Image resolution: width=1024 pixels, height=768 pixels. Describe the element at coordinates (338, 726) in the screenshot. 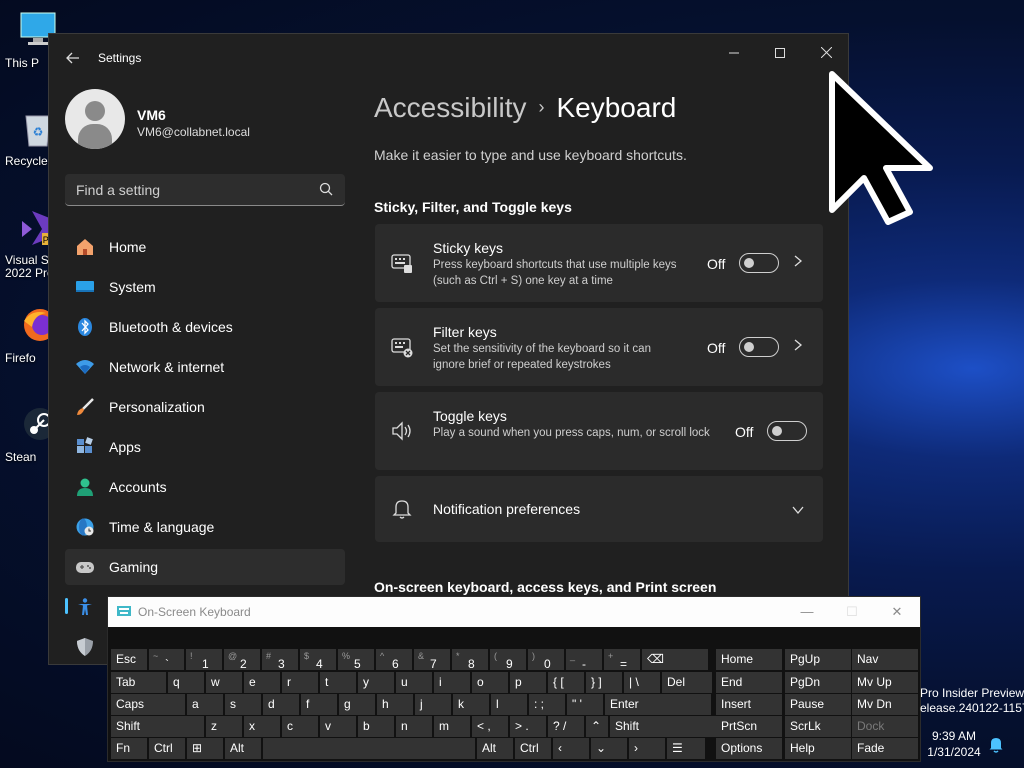

I see `osk-key: v` at that location.